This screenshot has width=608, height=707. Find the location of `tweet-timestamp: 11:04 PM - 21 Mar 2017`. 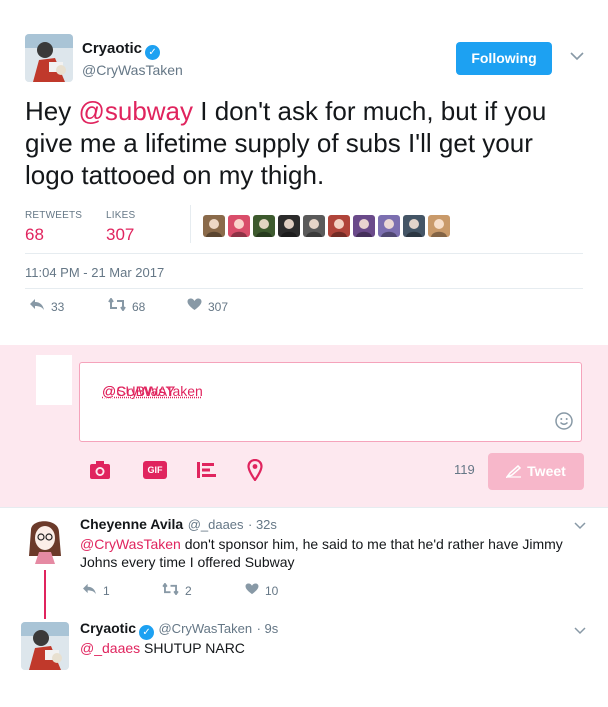

tweet-timestamp: 11:04 PM - 21 Mar 2017 is located at coordinates (94, 272).